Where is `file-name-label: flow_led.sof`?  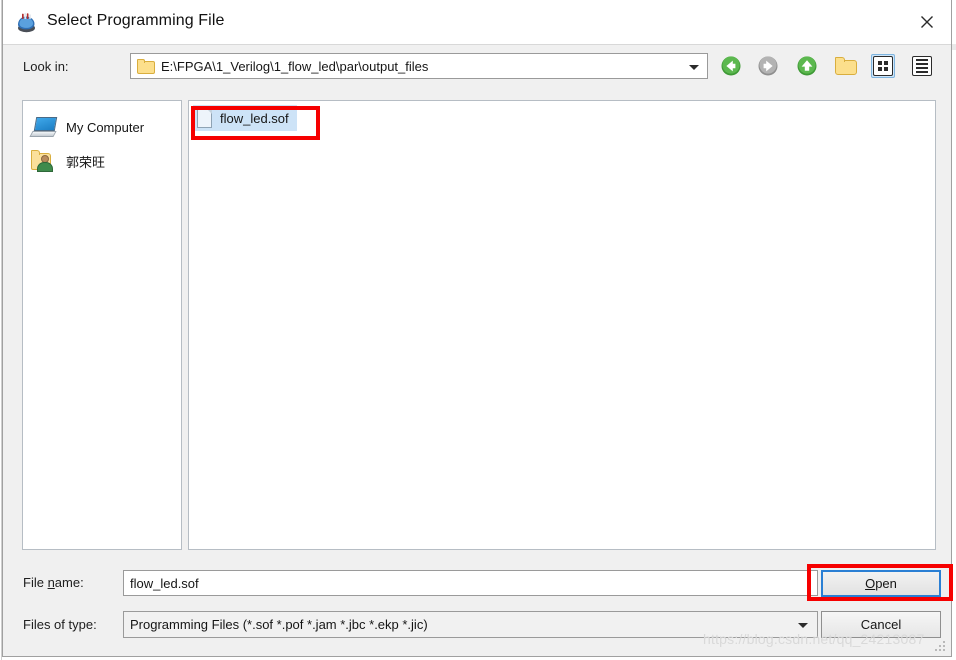 file-name-label: flow_led.sof is located at coordinates (254, 118).